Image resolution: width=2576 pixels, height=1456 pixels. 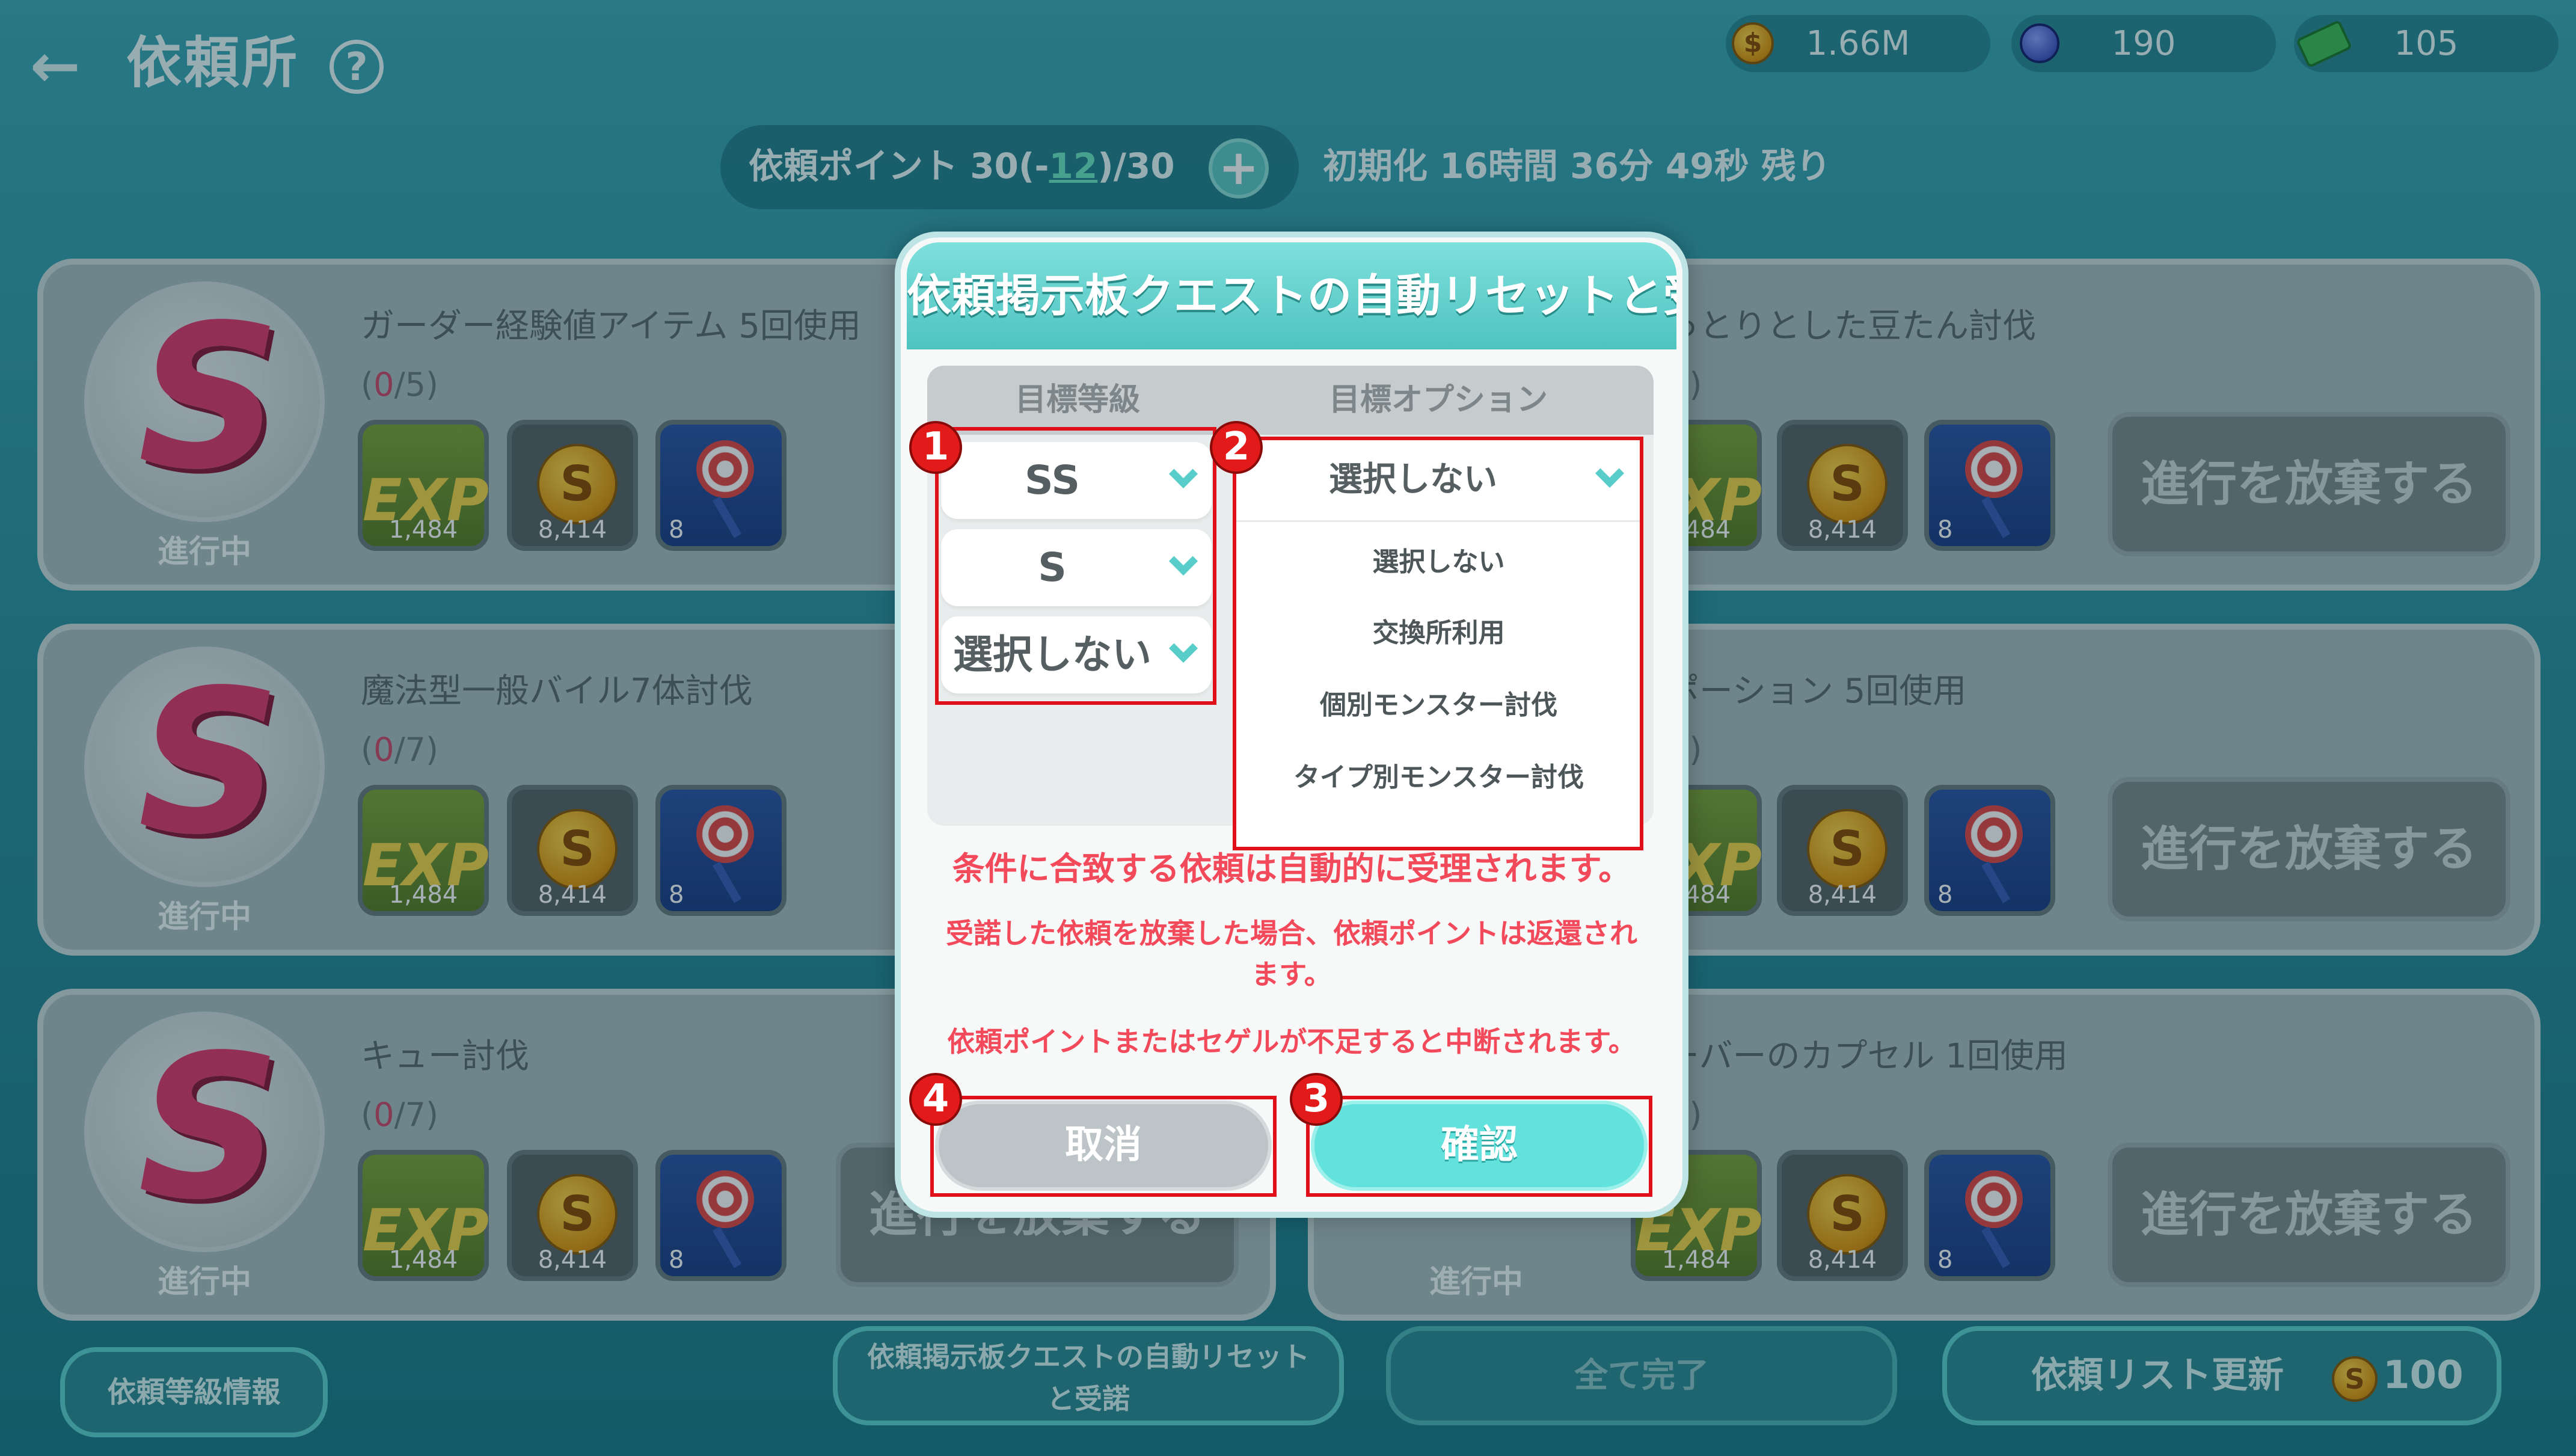 What do you see at coordinates (935, 447) in the screenshot?
I see `annotation-marker-1: 1` at bounding box center [935, 447].